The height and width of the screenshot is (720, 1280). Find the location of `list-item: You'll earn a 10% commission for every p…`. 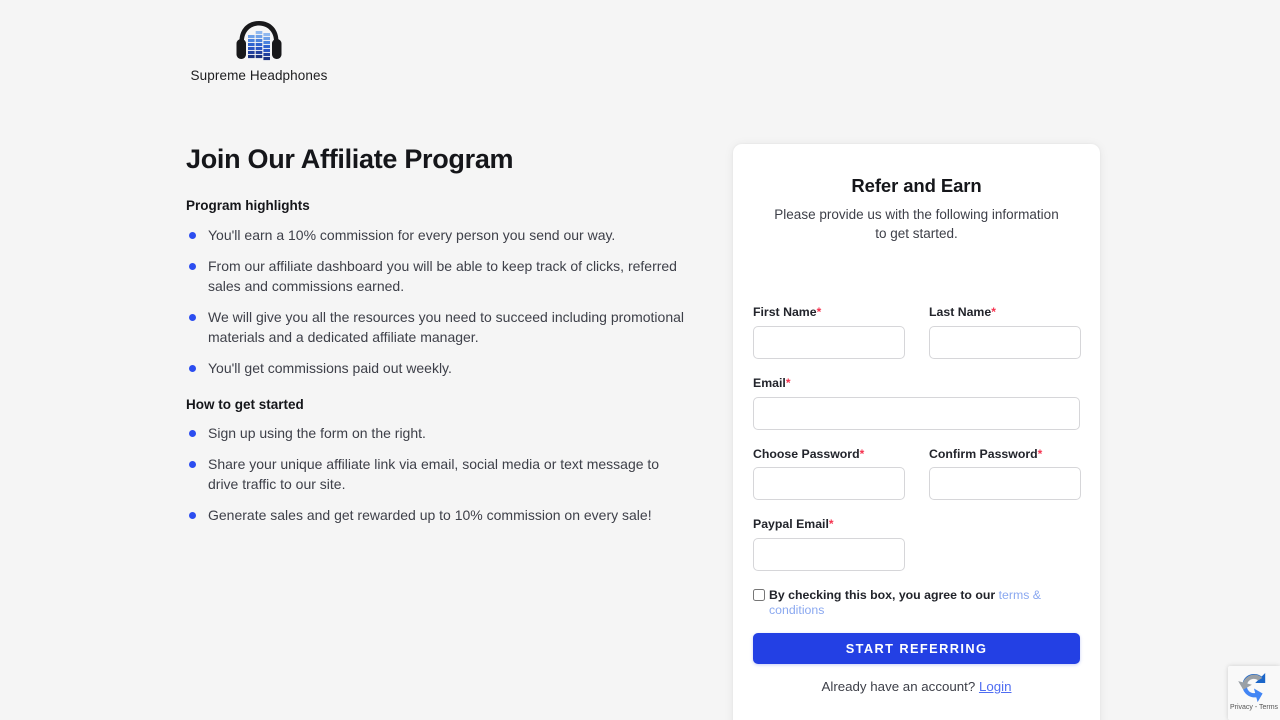

list-item: You'll earn a 10% commission for every p… is located at coordinates (436, 235).